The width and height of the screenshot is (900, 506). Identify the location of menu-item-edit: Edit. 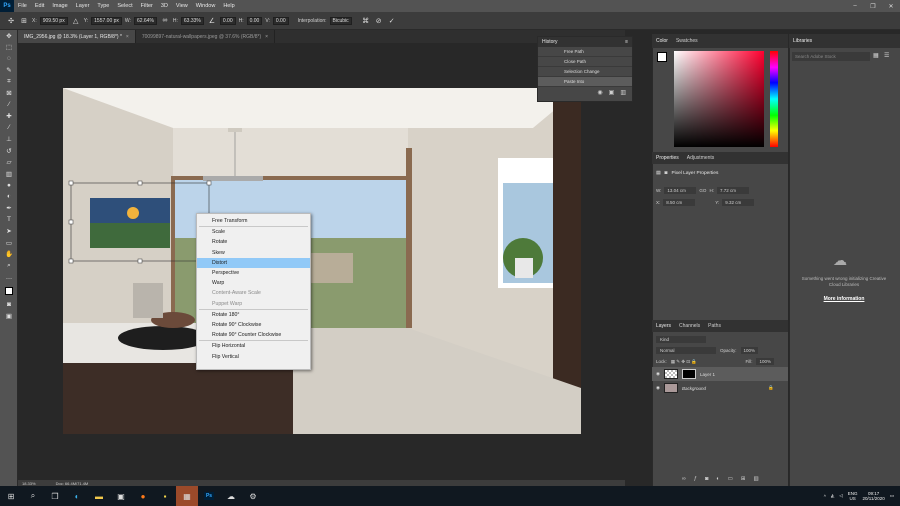
(39, 6).